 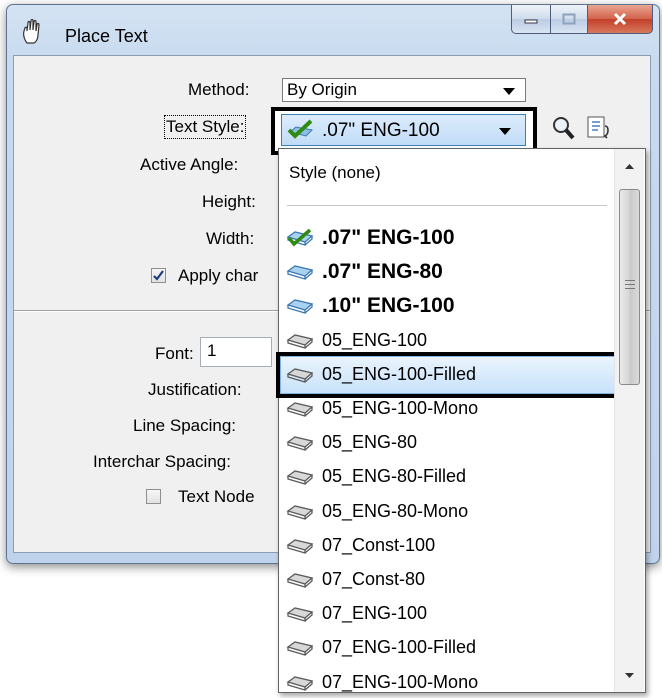 I want to click on list-item-label: 05_ENG-80-Filled, so click(x=394, y=476).